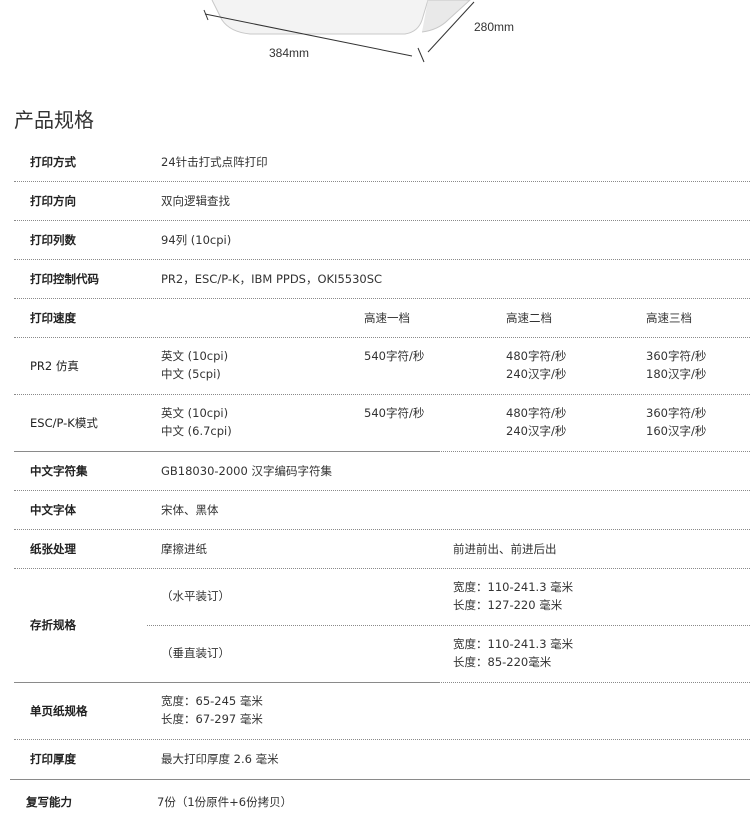  I want to click on printer-base-outline, so click(320, 17).